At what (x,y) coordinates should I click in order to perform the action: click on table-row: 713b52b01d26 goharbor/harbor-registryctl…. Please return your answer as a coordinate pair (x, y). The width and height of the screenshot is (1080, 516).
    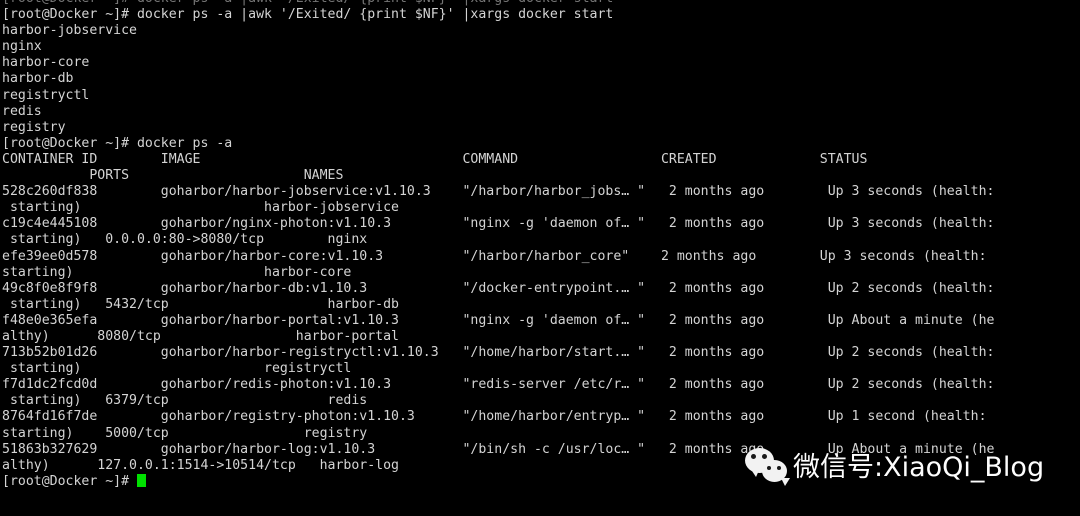
    Looking at the image, I should click on (498, 353).